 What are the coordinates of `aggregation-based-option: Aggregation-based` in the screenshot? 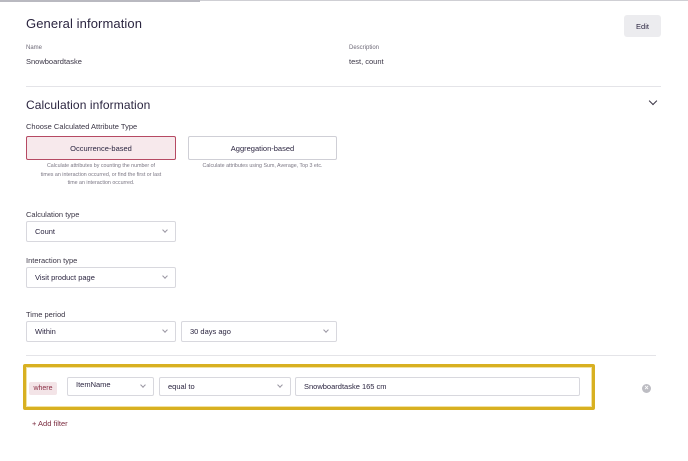 It's located at (262, 148).